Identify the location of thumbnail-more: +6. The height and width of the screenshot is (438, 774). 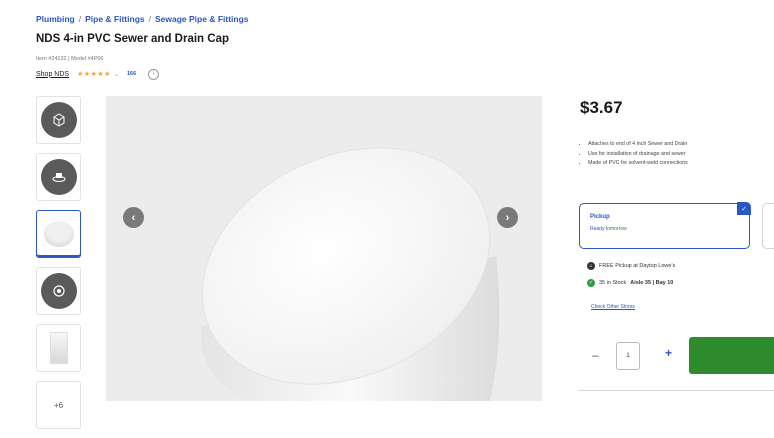
(58, 405).